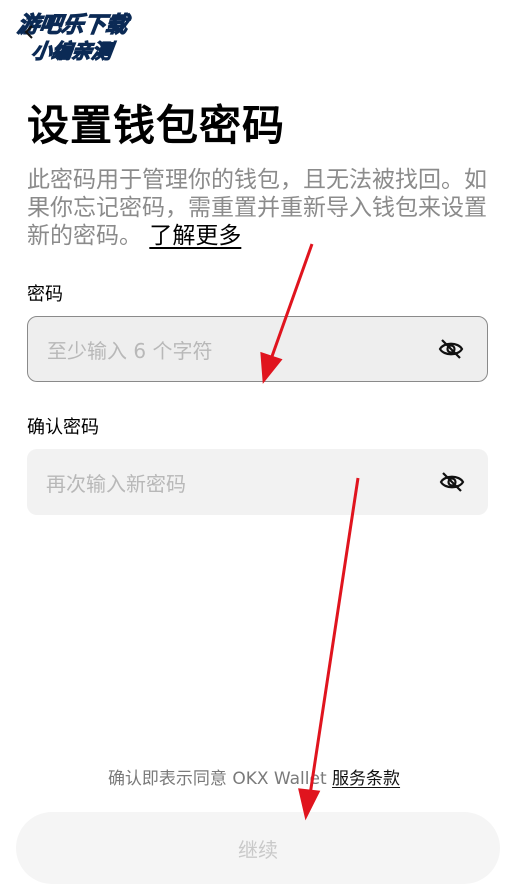  What do you see at coordinates (73, 51) in the screenshot?
I see `svg-text: 小编亲测` at bounding box center [73, 51].